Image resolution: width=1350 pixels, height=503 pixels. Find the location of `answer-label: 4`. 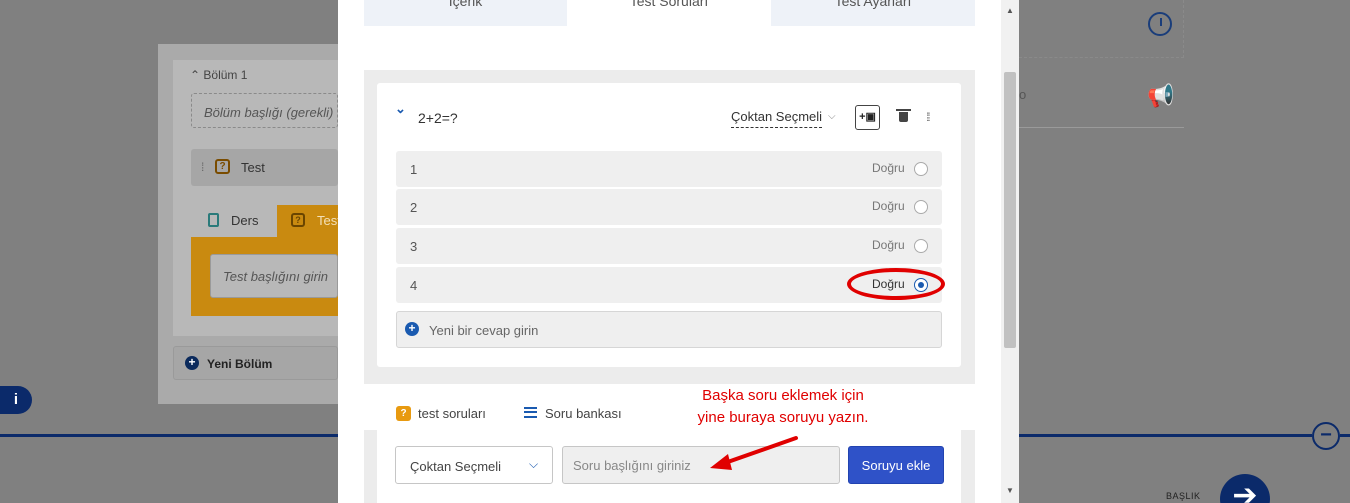

answer-label: 4 is located at coordinates (413, 285).